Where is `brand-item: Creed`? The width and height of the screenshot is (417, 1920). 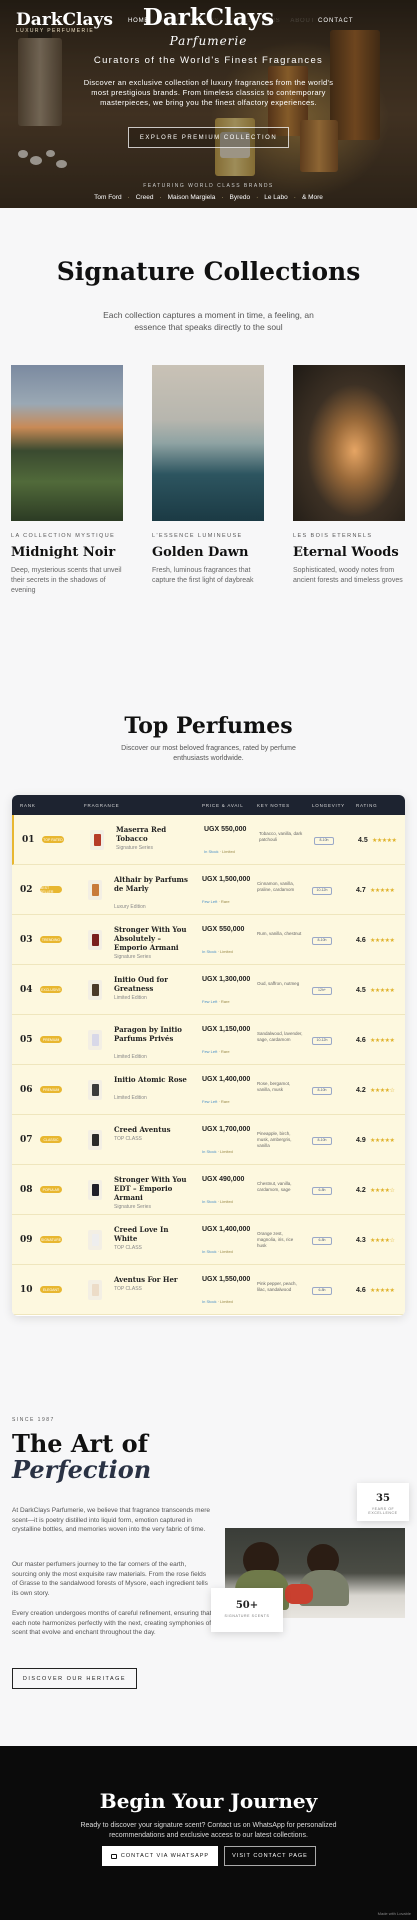 brand-item: Creed is located at coordinates (145, 197).